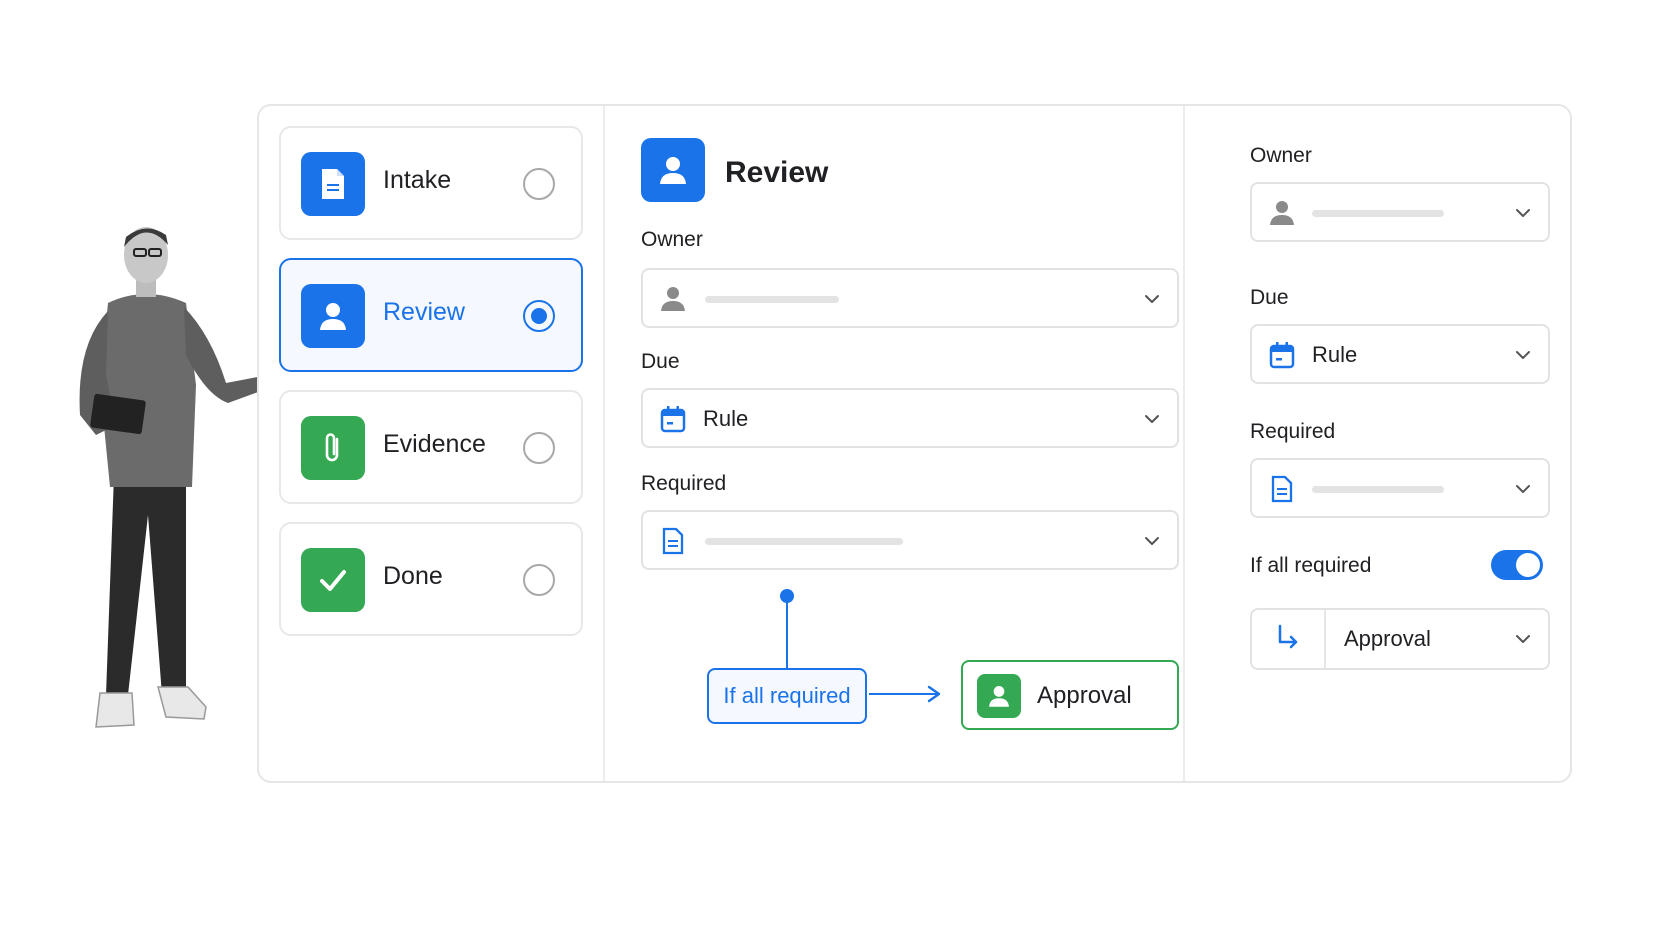  What do you see at coordinates (1311, 565) in the screenshot?
I see `toggle-label: If all required` at bounding box center [1311, 565].